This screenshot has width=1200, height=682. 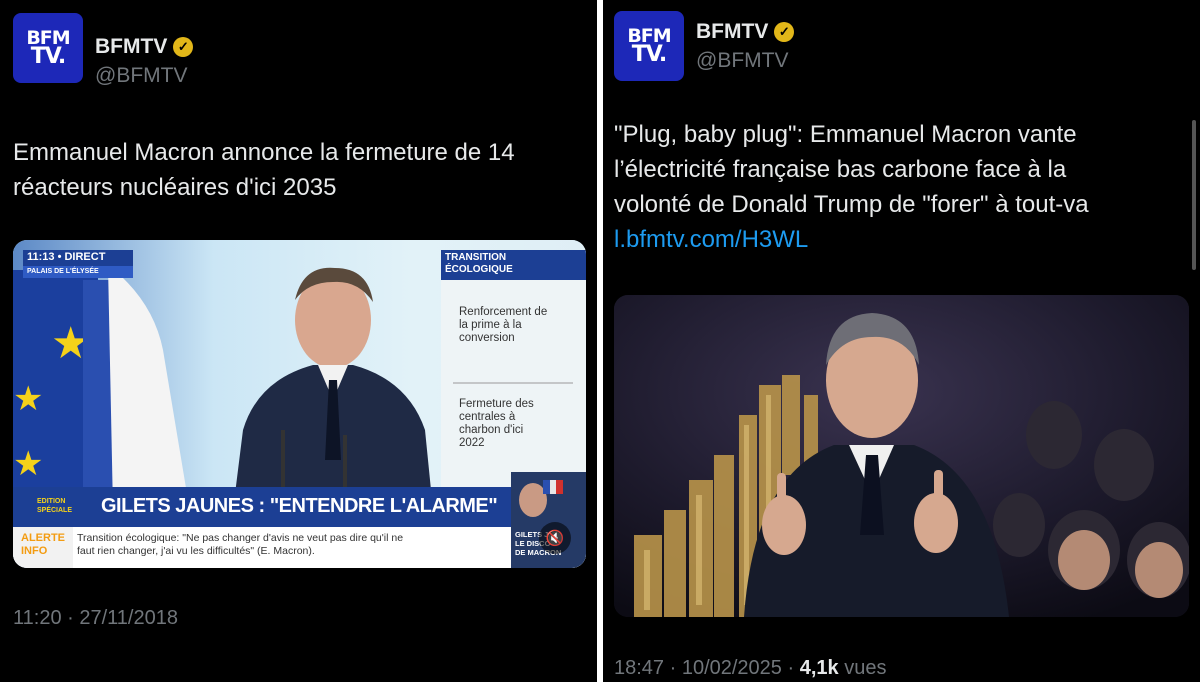 I want to click on edition-line: SPÉCIALE, so click(x=55, y=510).